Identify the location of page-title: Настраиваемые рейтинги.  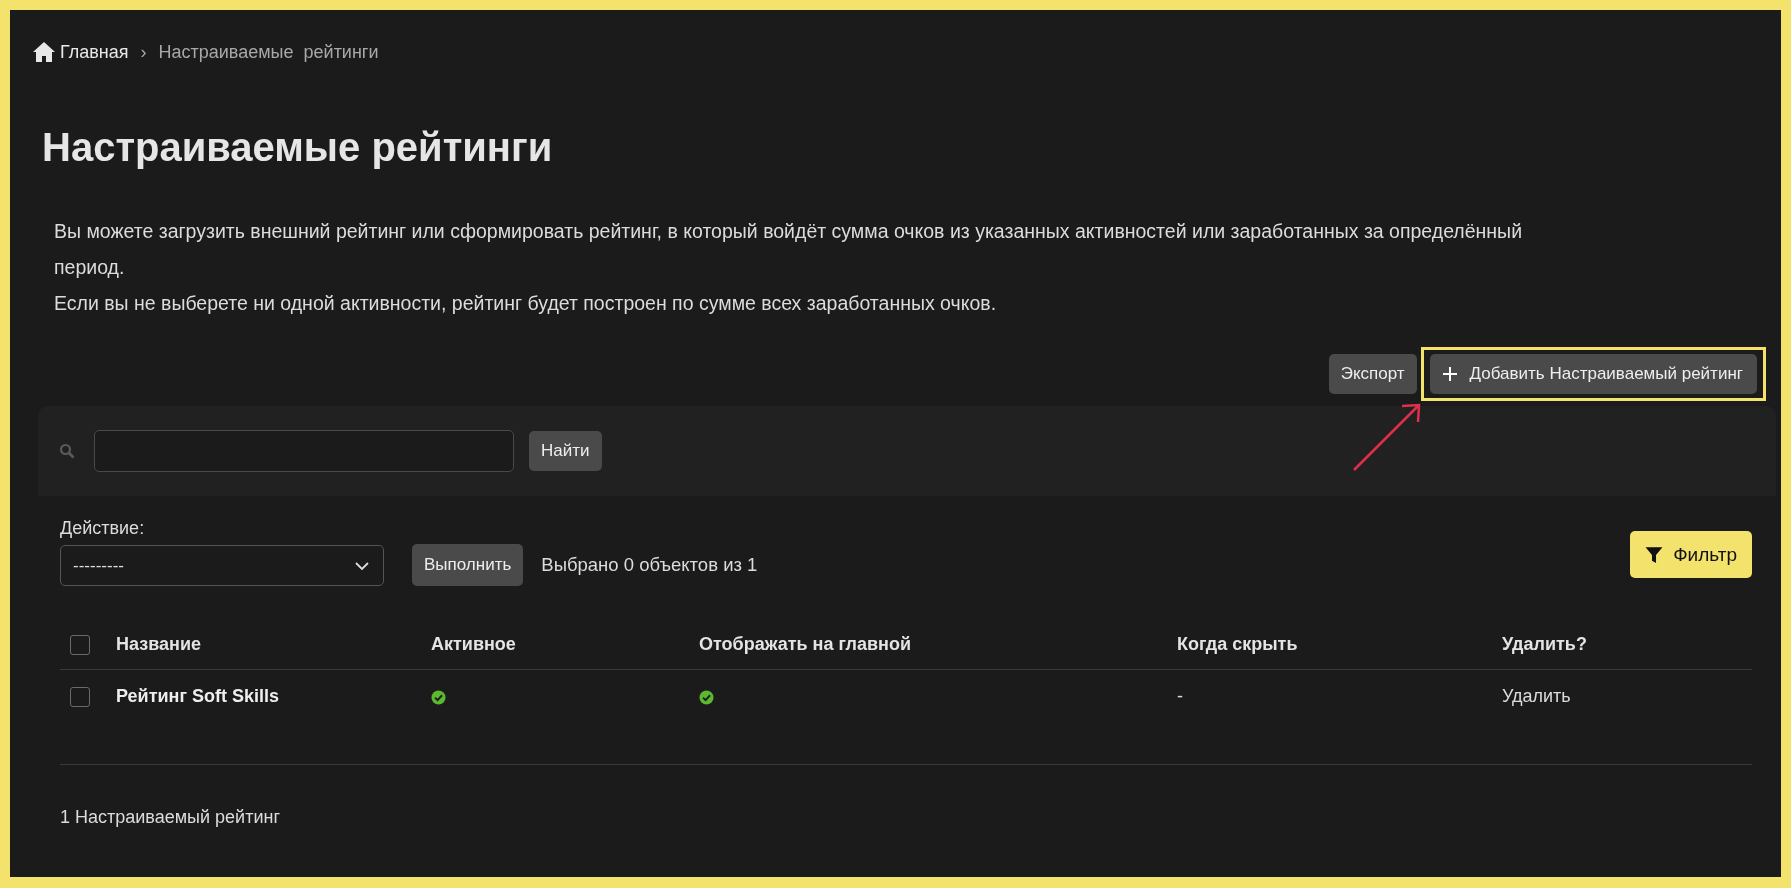
(298, 147).